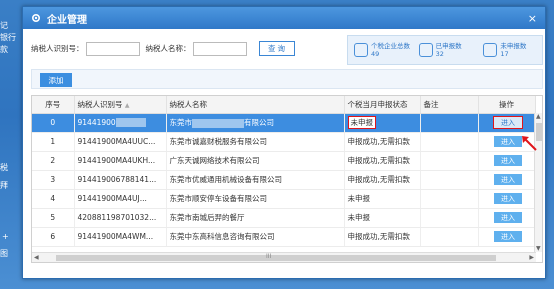  What do you see at coordinates (8, 37) in the screenshot?
I see `desktop-label: 银行` at bounding box center [8, 37].